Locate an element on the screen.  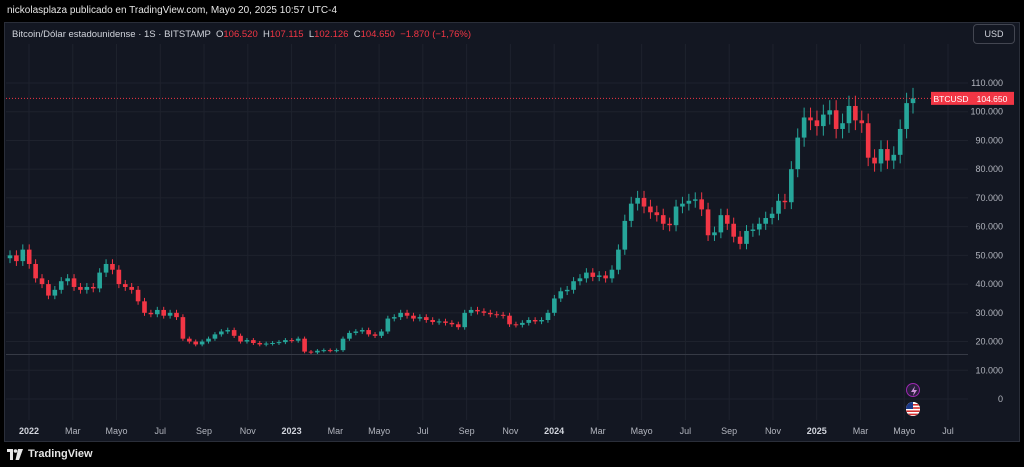
currency-button: USD is located at coordinates (994, 34).